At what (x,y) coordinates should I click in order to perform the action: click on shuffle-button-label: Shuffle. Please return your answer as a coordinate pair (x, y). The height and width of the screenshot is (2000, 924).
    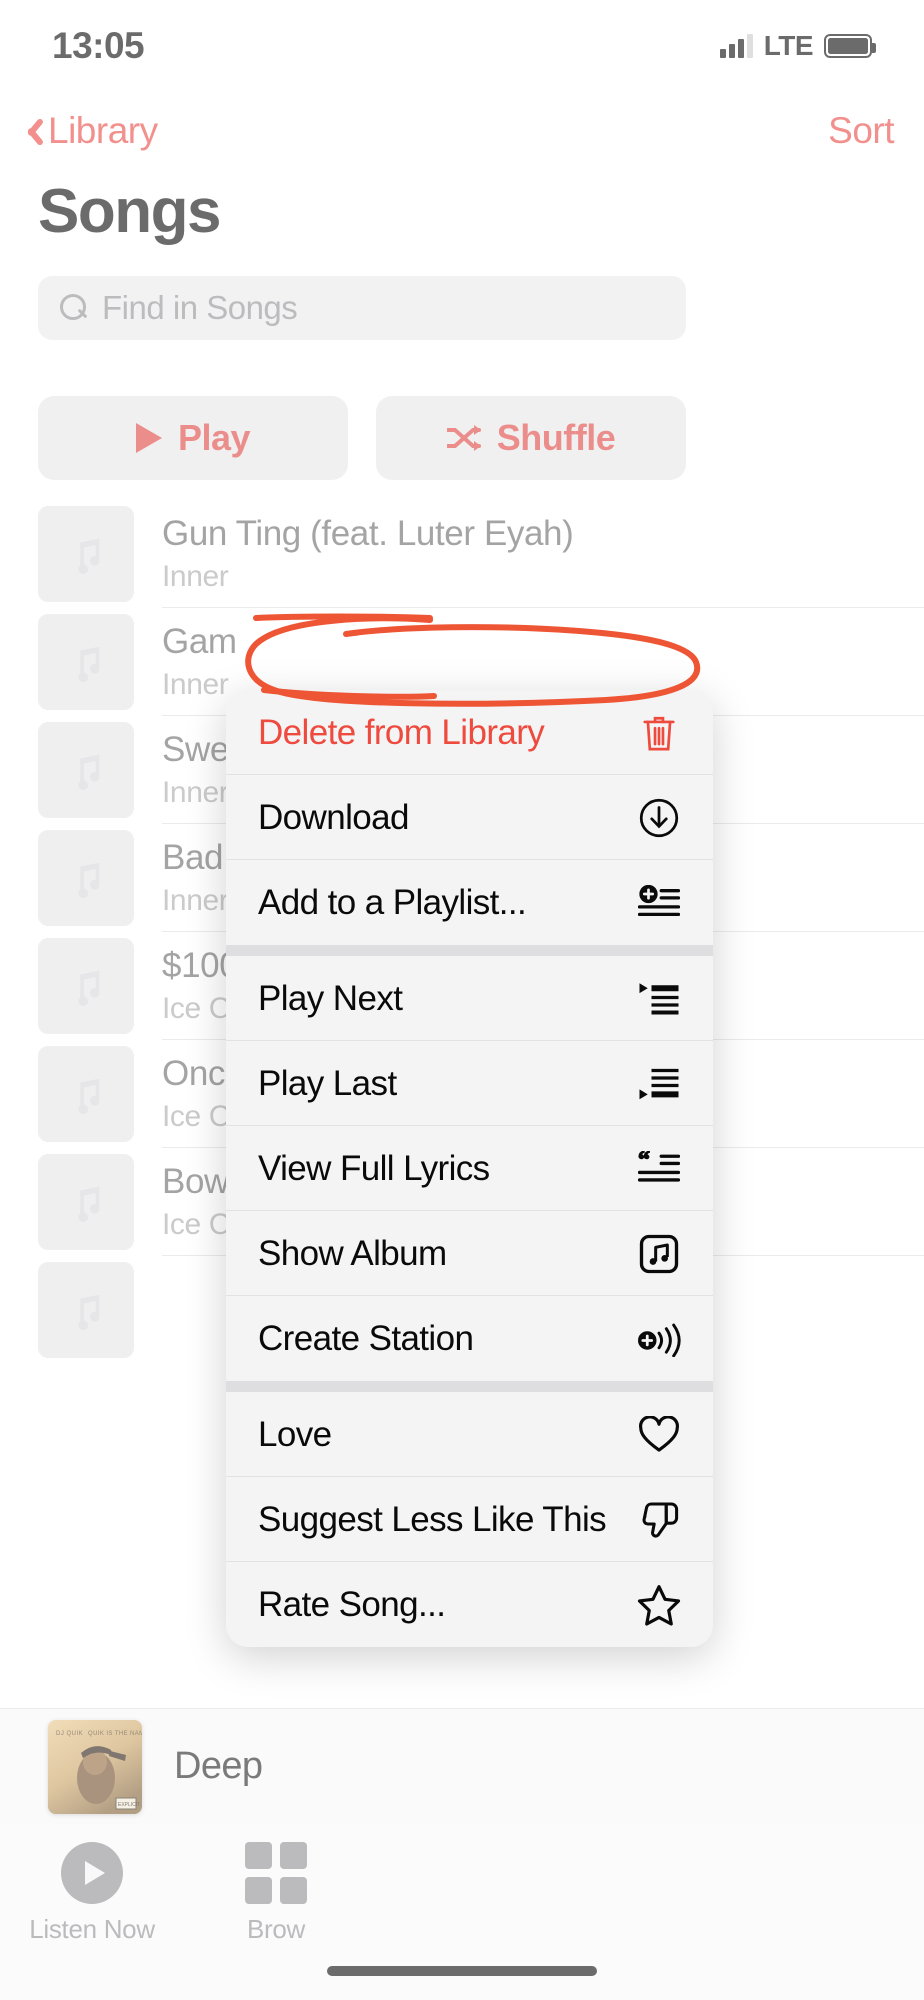
    Looking at the image, I should click on (556, 437).